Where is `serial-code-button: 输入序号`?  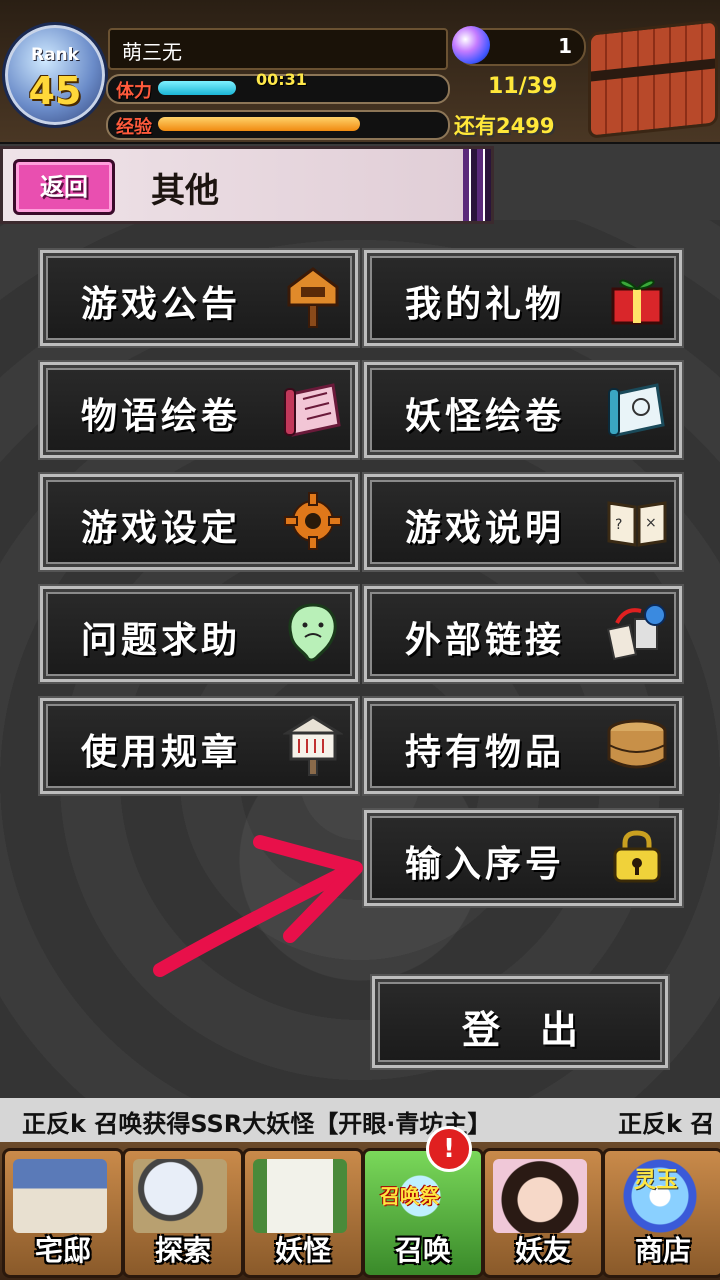
serial-code-button: 输入序号 is located at coordinates (523, 858).